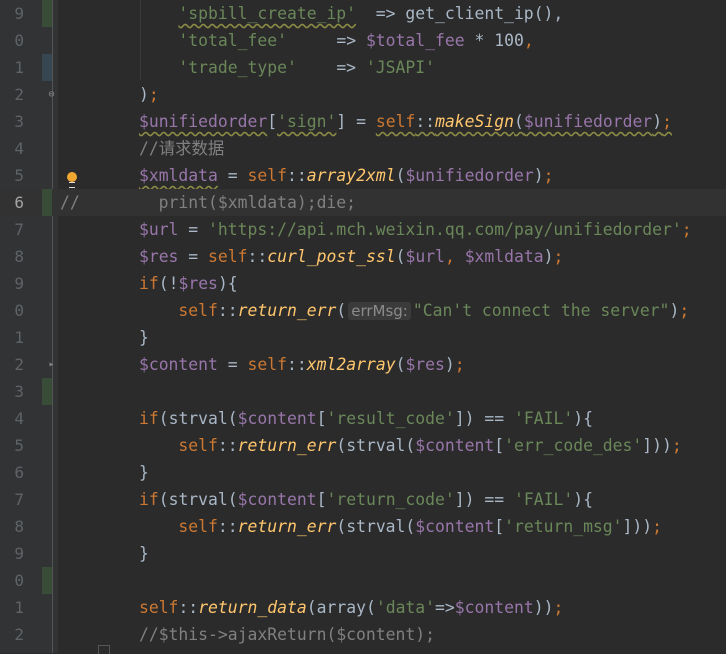  Describe the element at coordinates (277, 499) in the screenshot. I see `code-token: $content` at that location.